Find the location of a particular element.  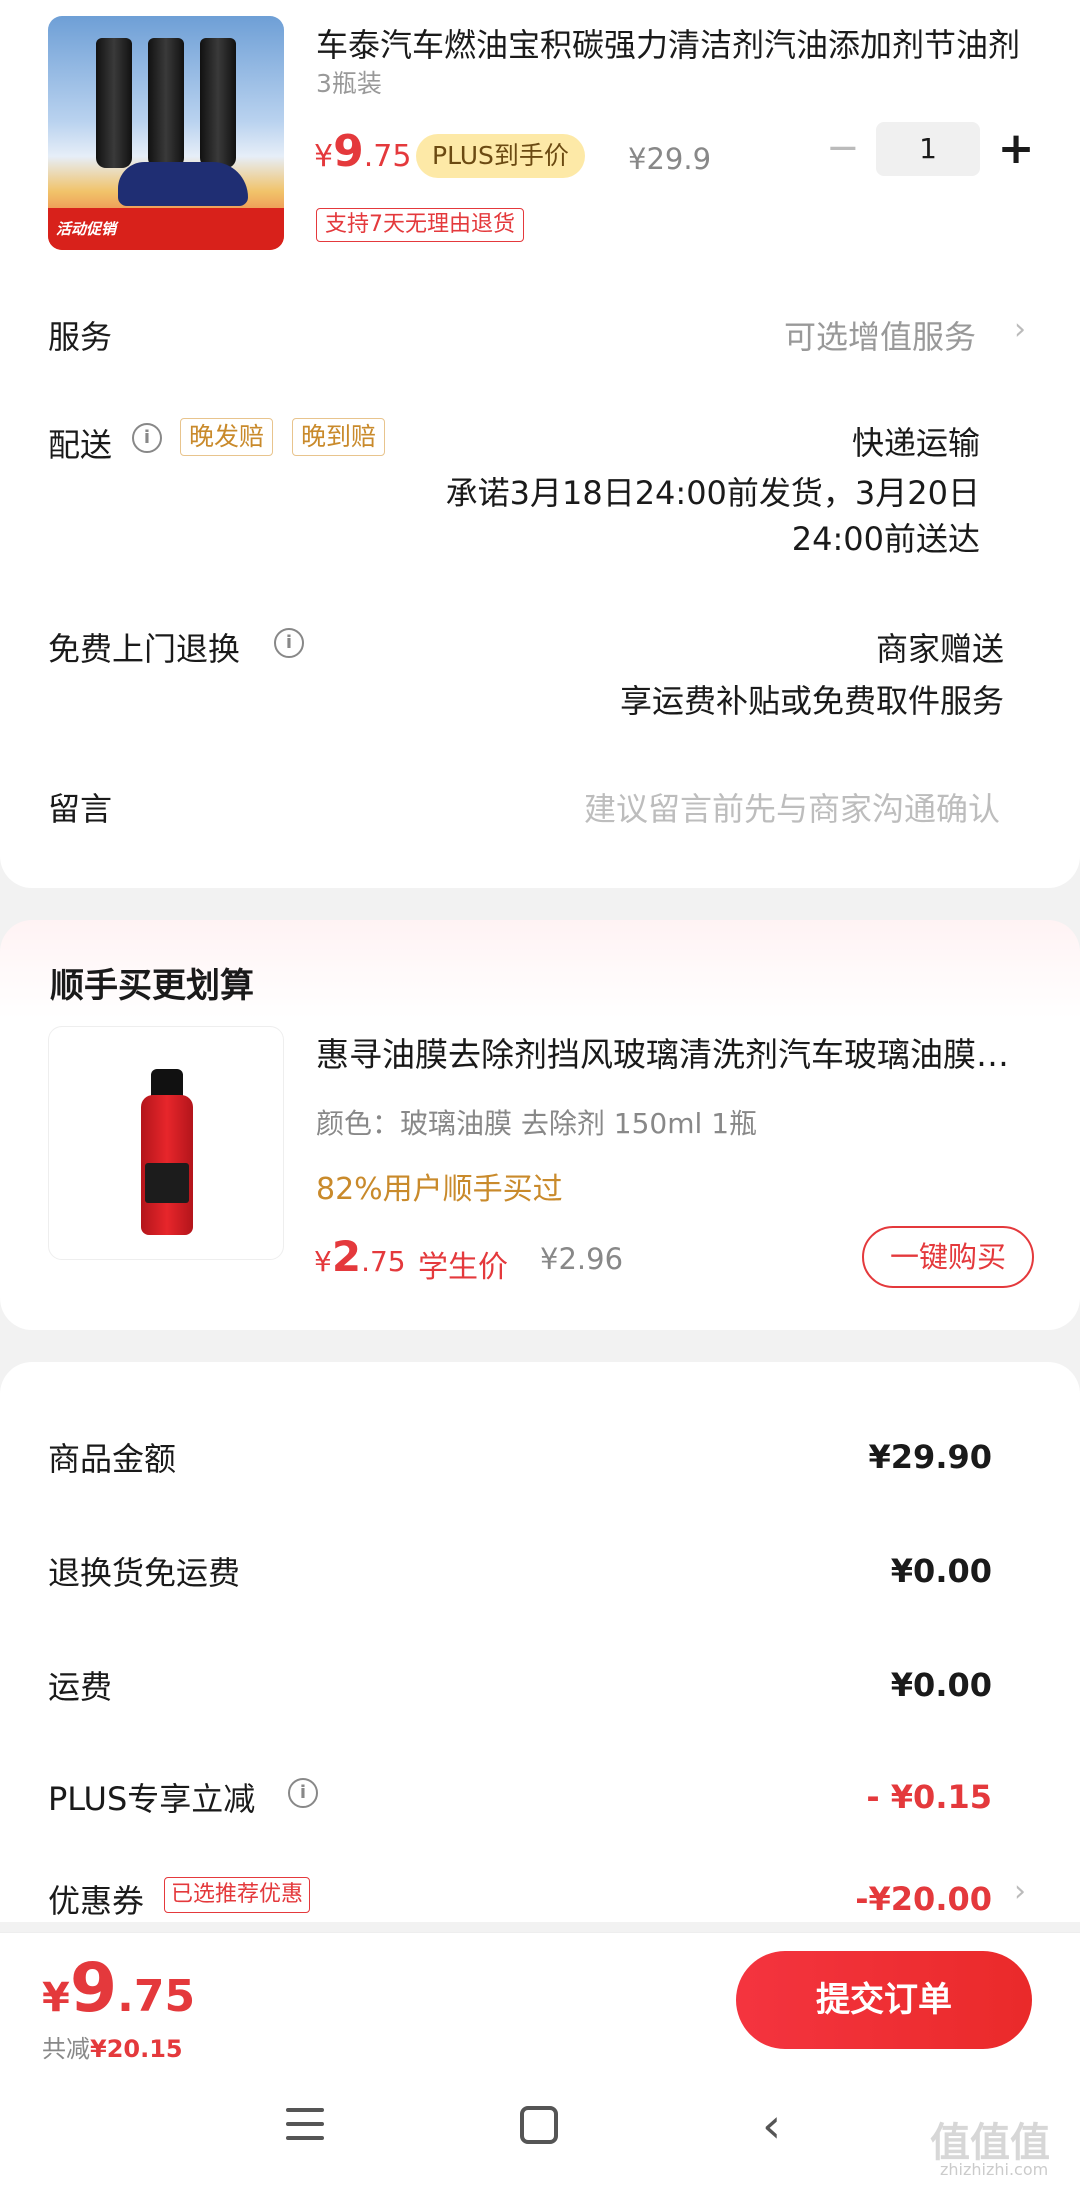

return-policy-tag: 支持7天无理由退货 is located at coordinates (420, 225).